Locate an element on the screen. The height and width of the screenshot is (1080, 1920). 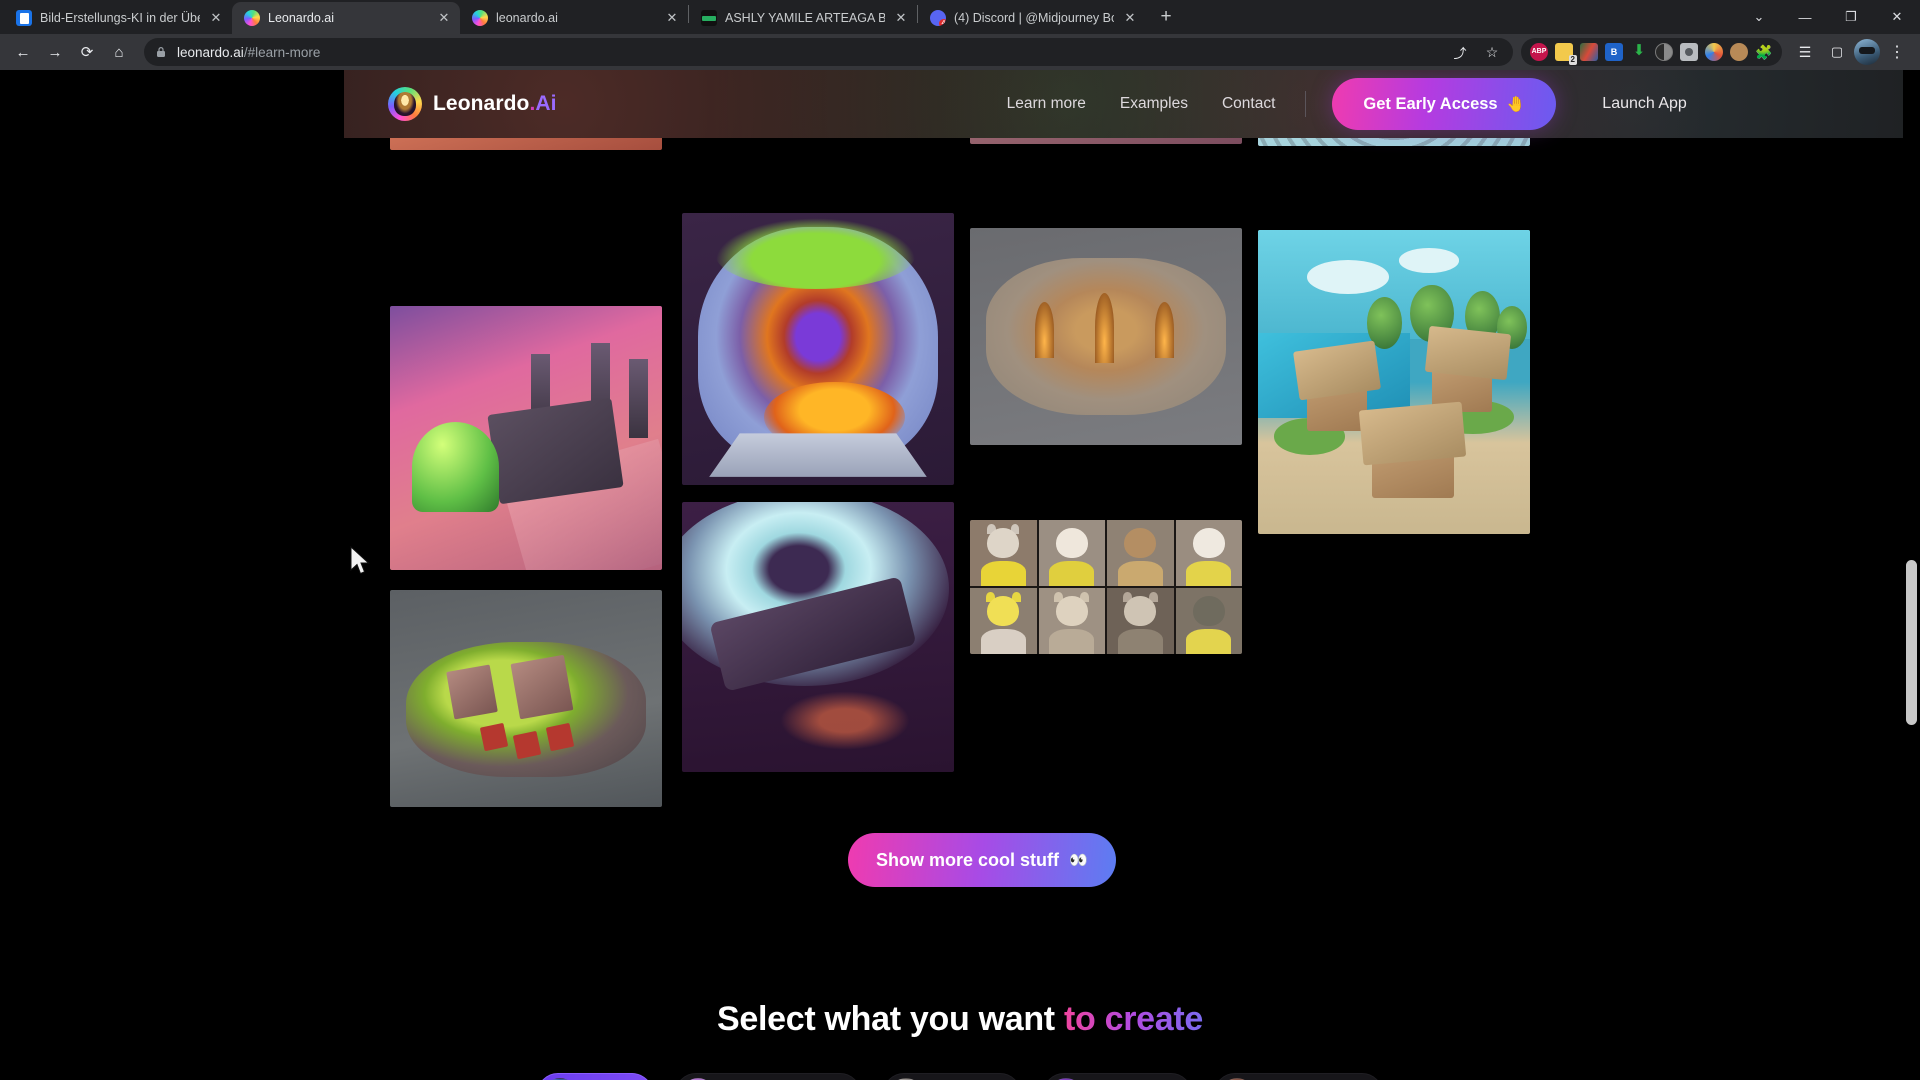
tab-title: (4) Discord | @Midjourney Bot is located at coordinates (1034, 18).